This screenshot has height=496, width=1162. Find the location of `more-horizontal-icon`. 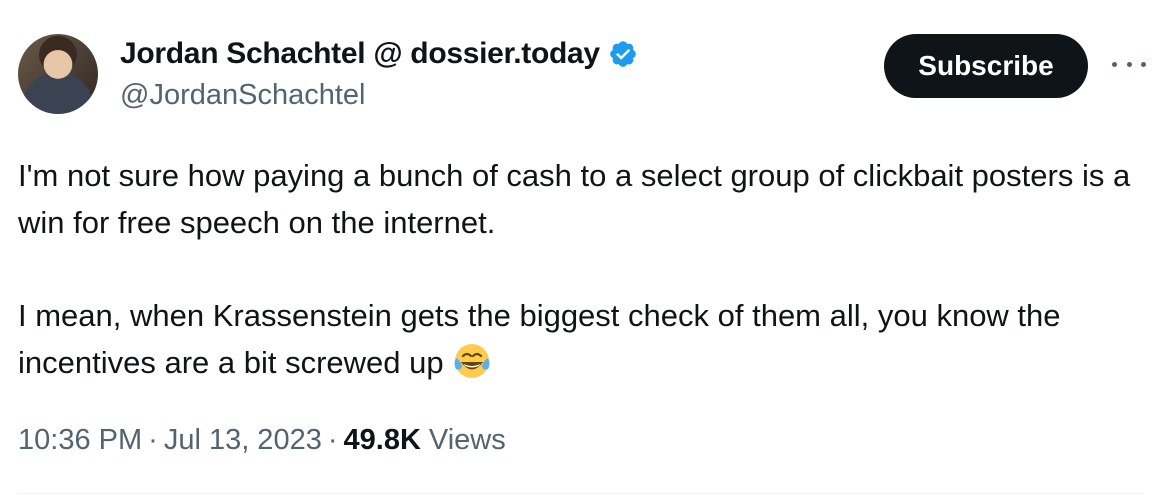

more-horizontal-icon is located at coordinates (1129, 64).